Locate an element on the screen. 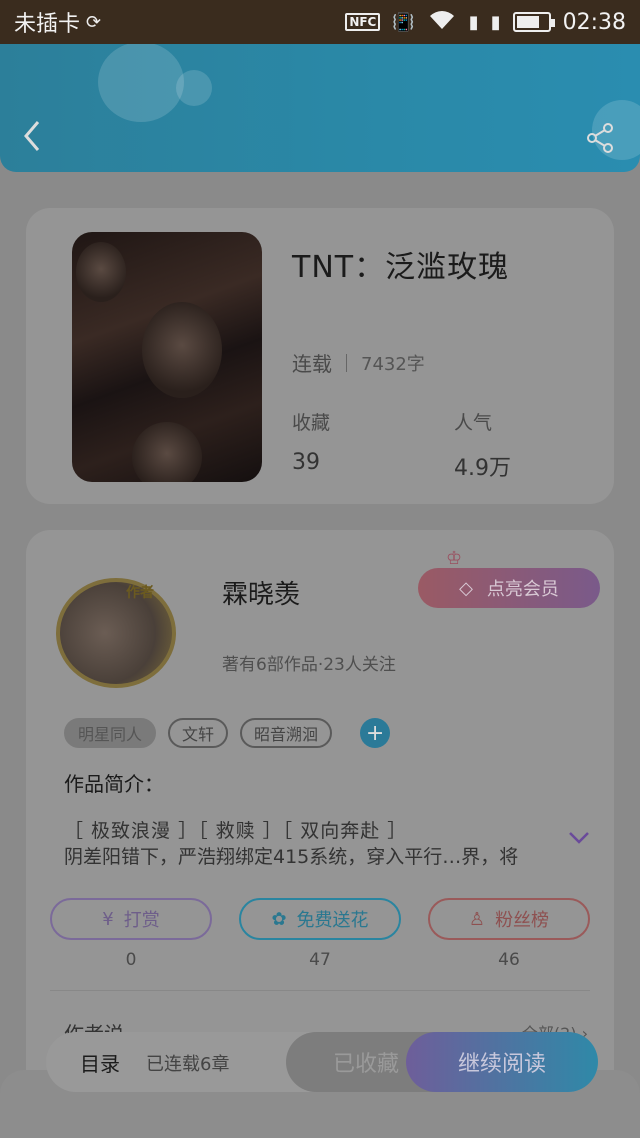  diamond-icon: ◇ is located at coordinates (466, 588).